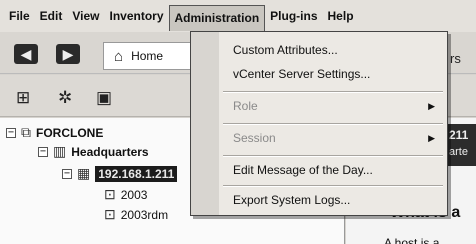 This screenshot has height=244, width=476. Describe the element at coordinates (459, 135) in the screenshot. I see `panel-header-title: 211` at that location.